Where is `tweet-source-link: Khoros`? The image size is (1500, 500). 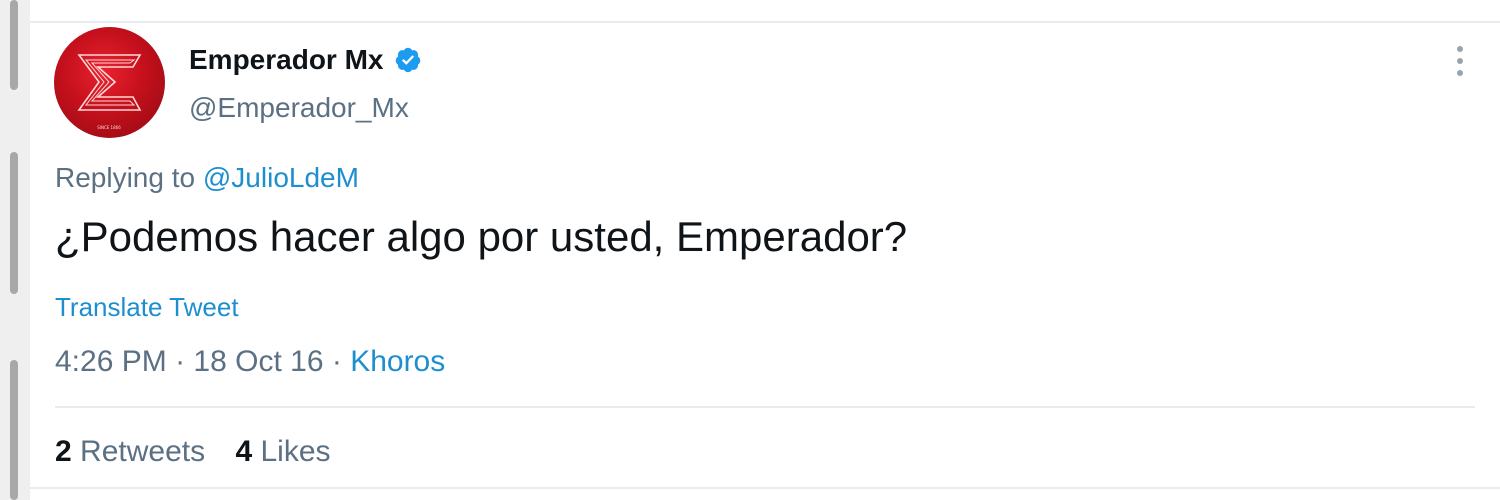 tweet-source-link: Khoros is located at coordinates (397, 361).